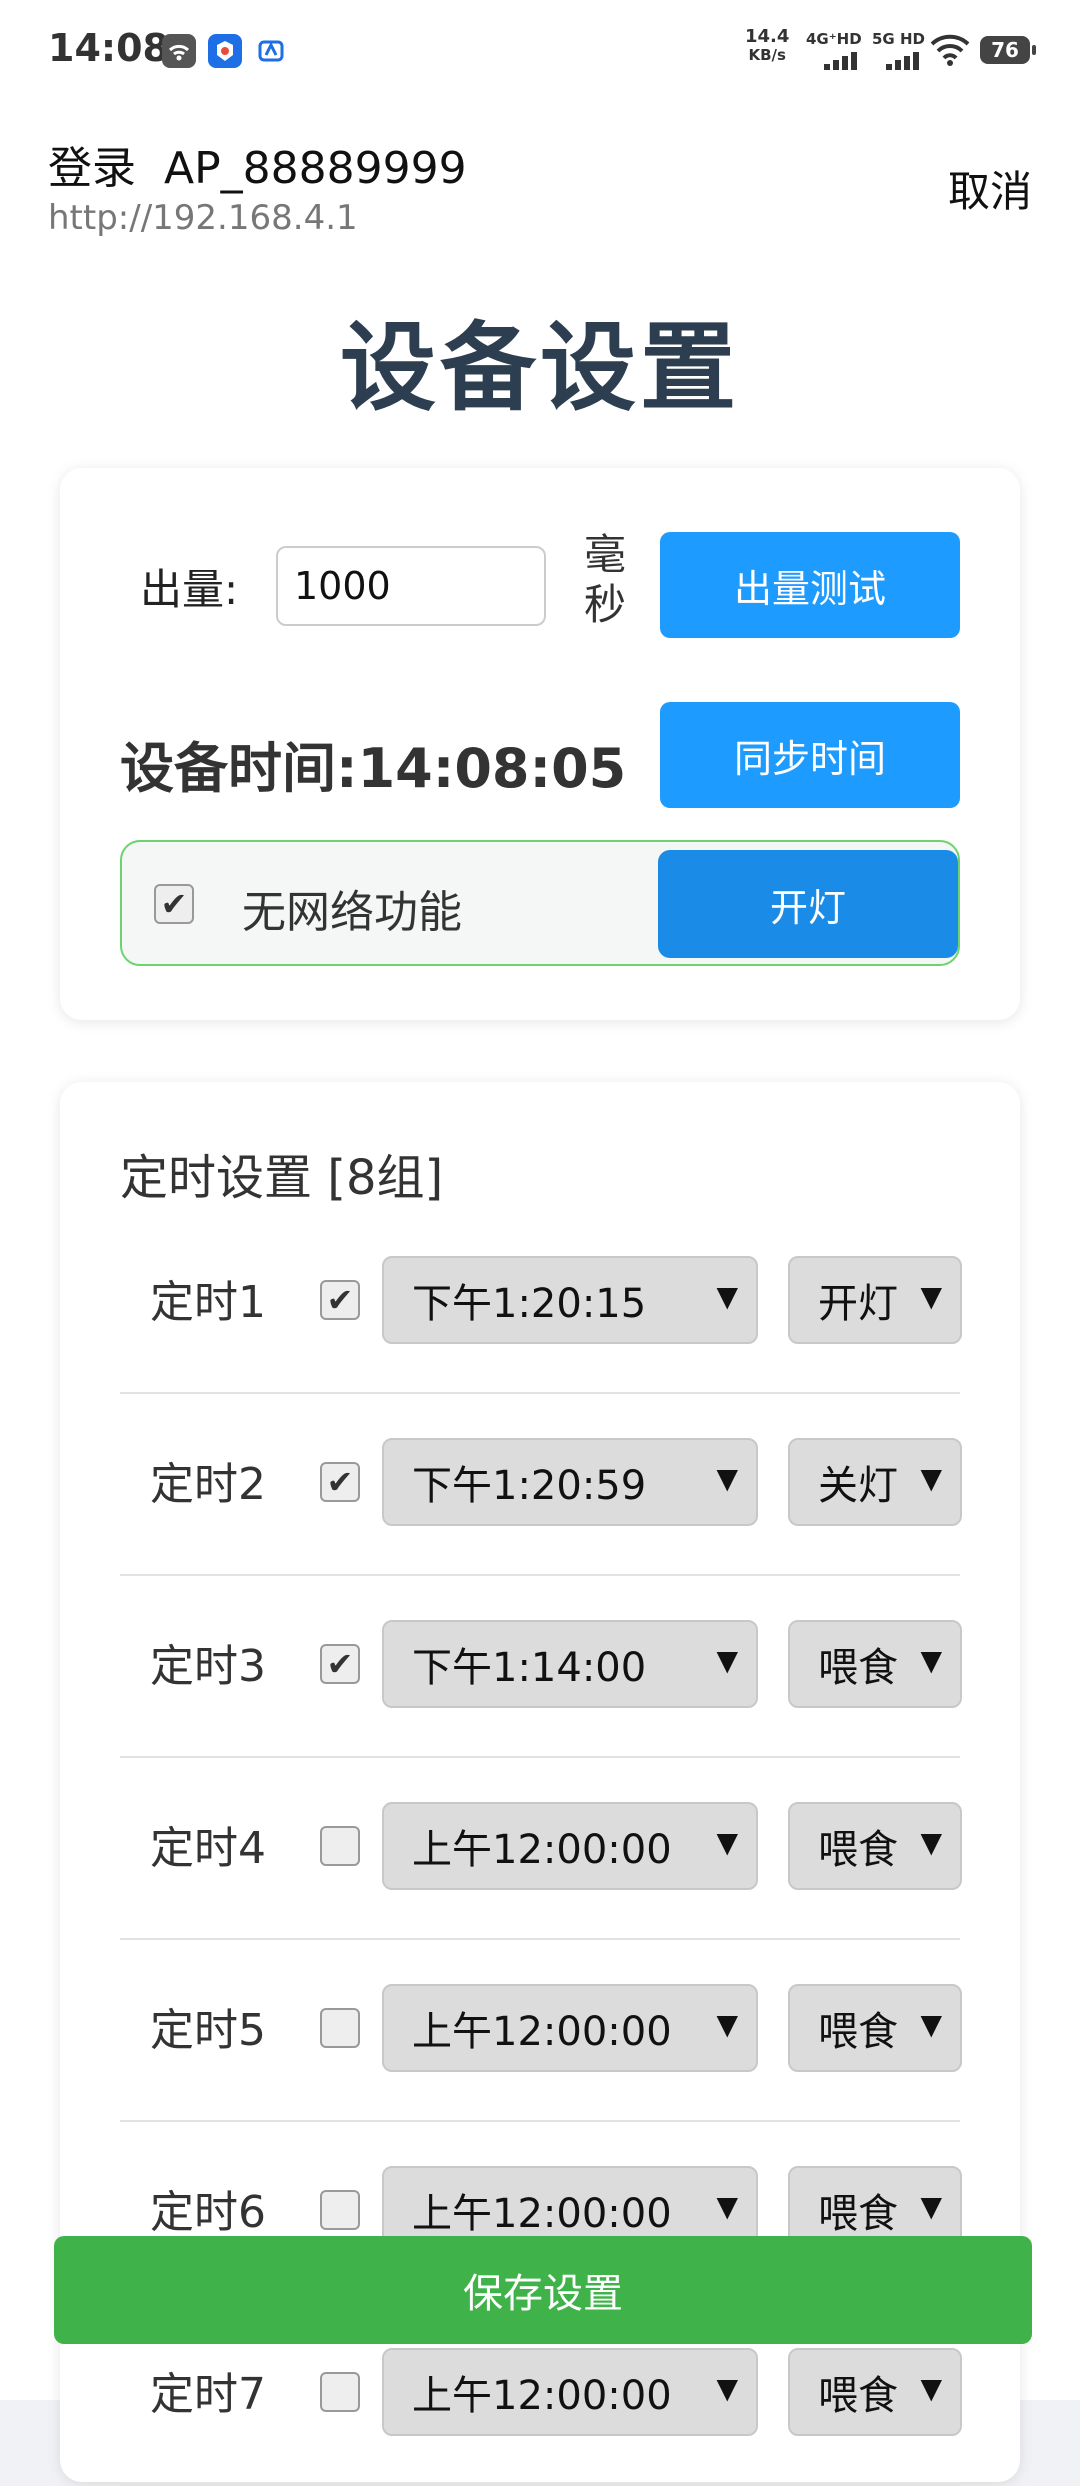  What do you see at coordinates (858, 1486) in the screenshot?
I see `timer-action-value: 关灯` at bounding box center [858, 1486].